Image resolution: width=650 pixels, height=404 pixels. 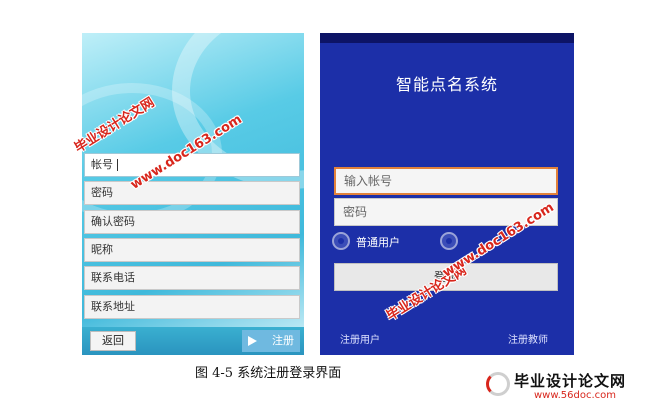 What do you see at coordinates (113, 221) in the screenshot?
I see `confirm-password-field-label: 确认密码` at bounding box center [113, 221].